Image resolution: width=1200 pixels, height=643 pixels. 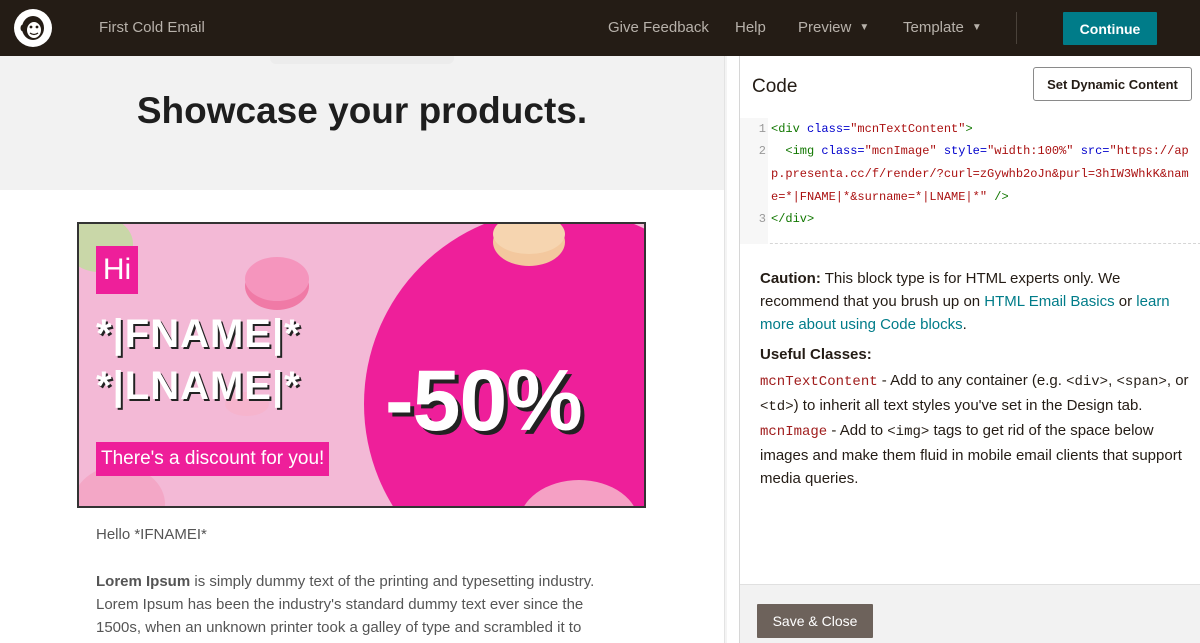 What do you see at coordinates (725, 349) in the screenshot?
I see `preview-scrollbar` at bounding box center [725, 349].